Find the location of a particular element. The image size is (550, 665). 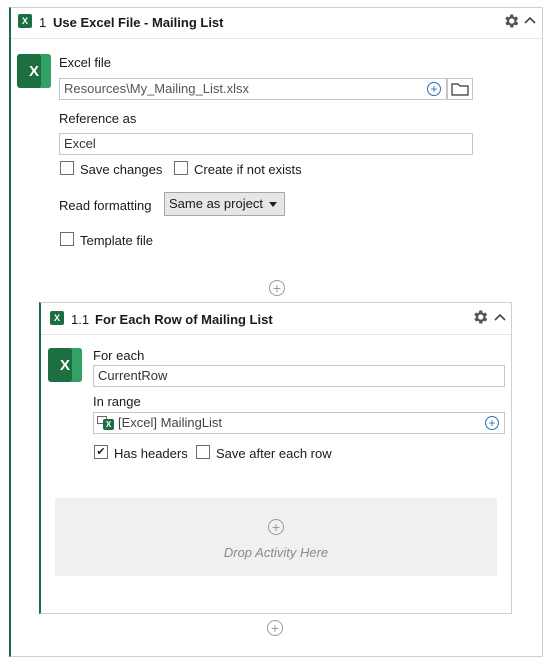

in-range-field: [Excel] MailingList is located at coordinates (299, 423).